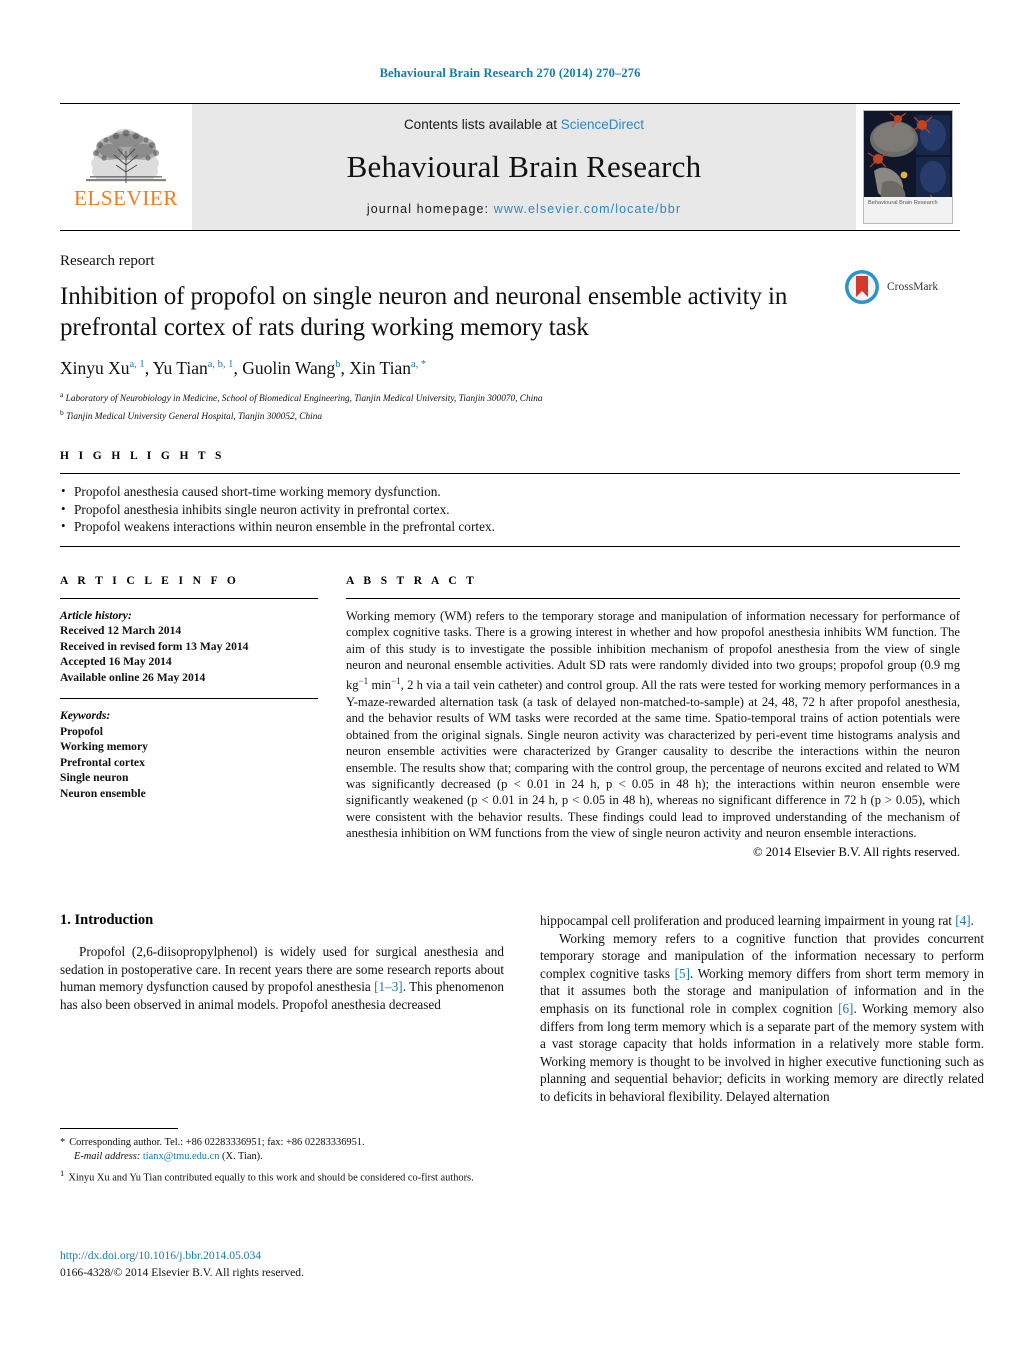 This screenshot has height=1351, width=1020. What do you see at coordinates (62, 394) in the screenshot?
I see `affiliation-marker: a` at bounding box center [62, 394].